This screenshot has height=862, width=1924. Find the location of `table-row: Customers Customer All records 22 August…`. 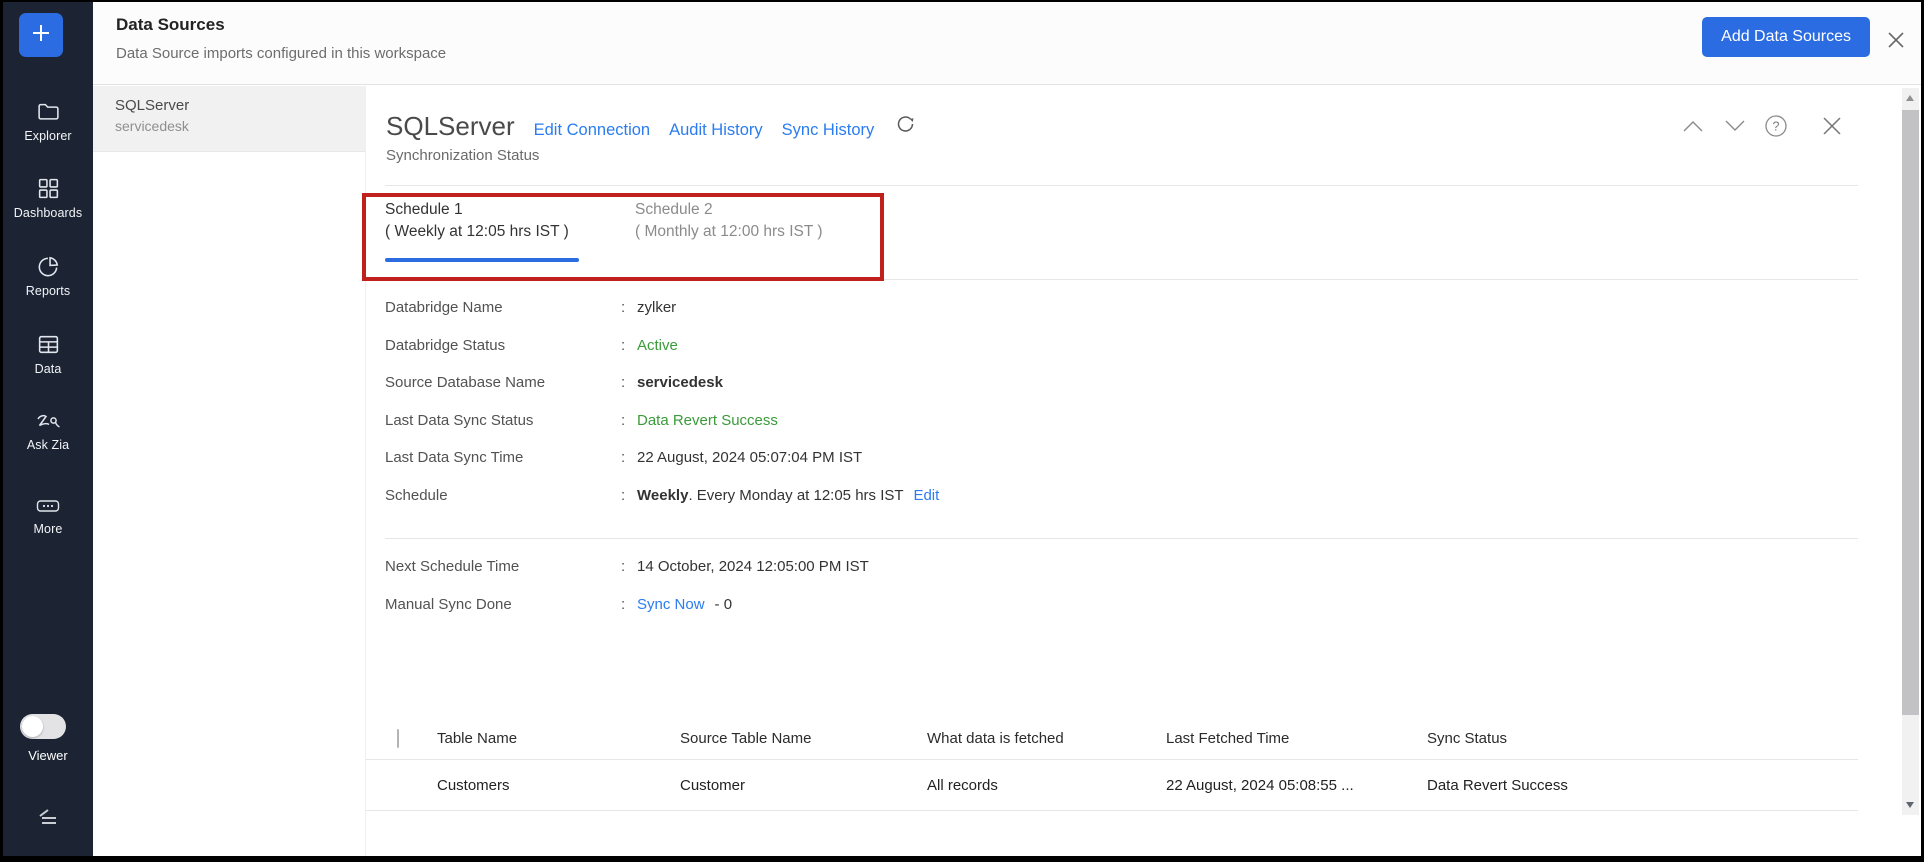

table-row: Customers Customer All records 22 August… is located at coordinates (1112, 785).